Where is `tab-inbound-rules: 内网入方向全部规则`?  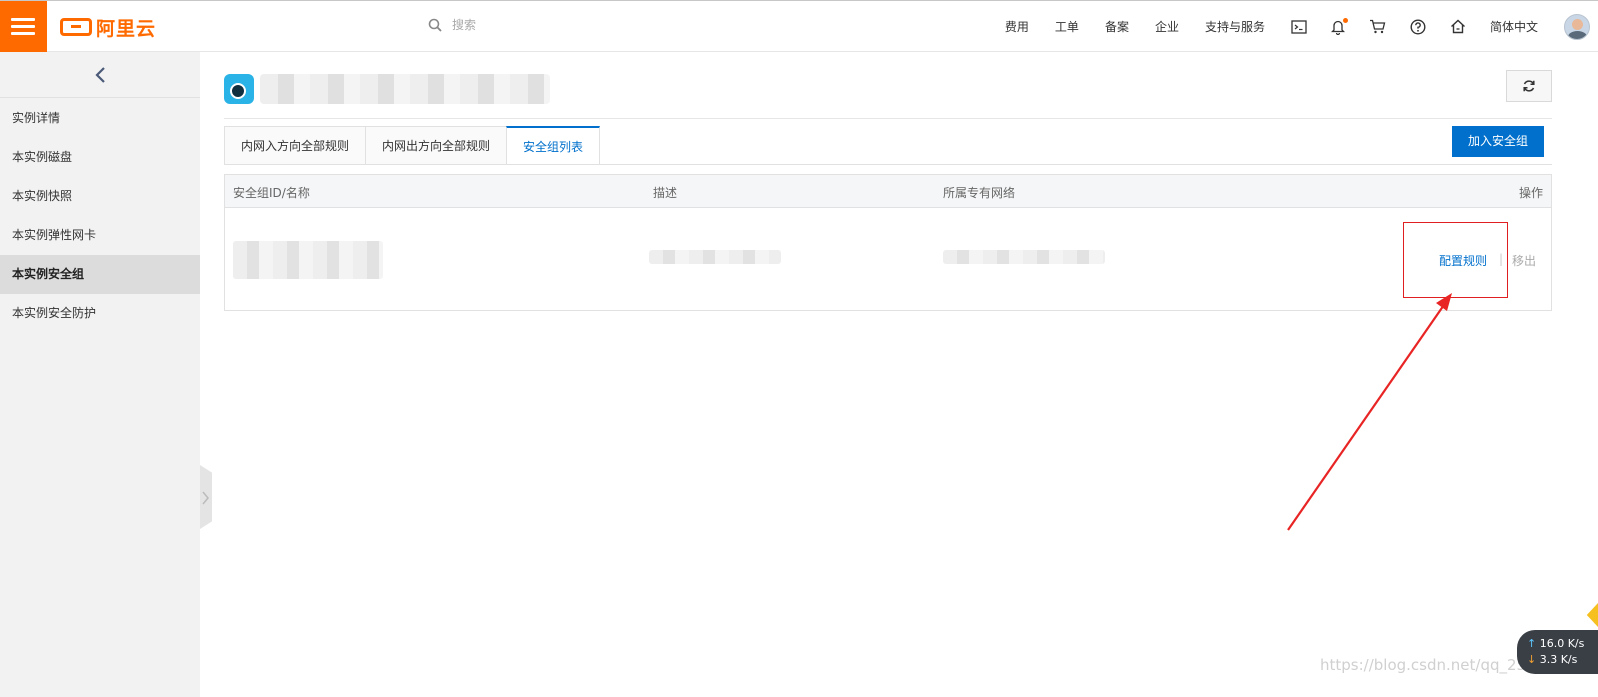 tab-inbound-rules: 内网入方向全部规则 is located at coordinates (295, 145).